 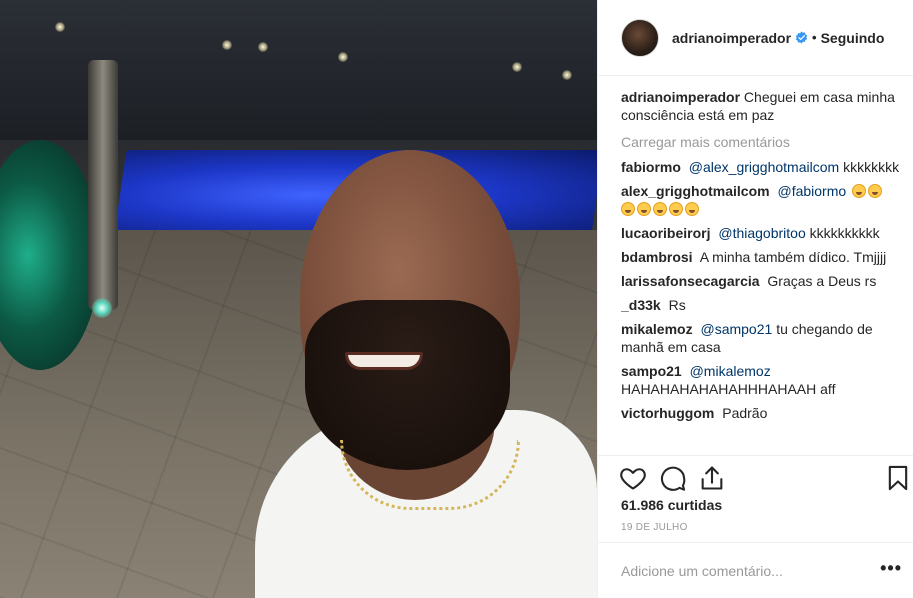 What do you see at coordinates (853, 38) in the screenshot?
I see `following-button: Seguindo` at bounding box center [853, 38].